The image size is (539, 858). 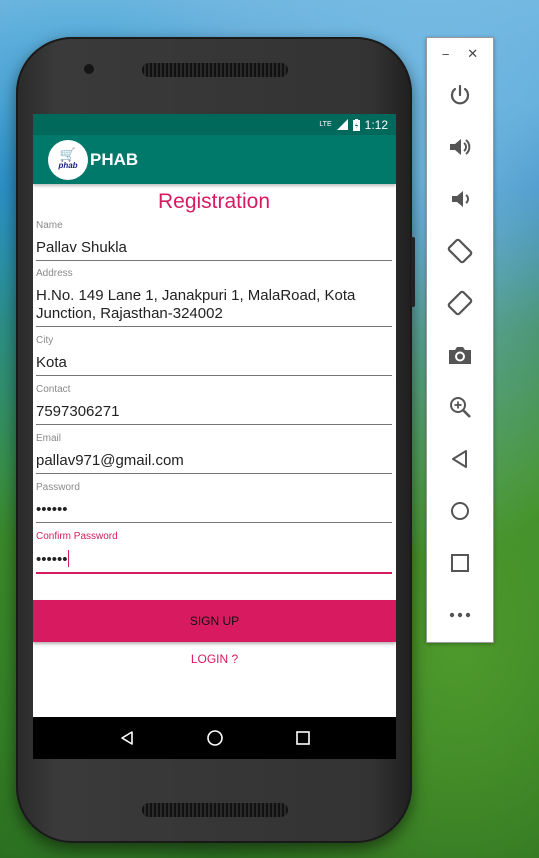 What do you see at coordinates (49, 225) in the screenshot?
I see `name-label: Name` at bounding box center [49, 225].